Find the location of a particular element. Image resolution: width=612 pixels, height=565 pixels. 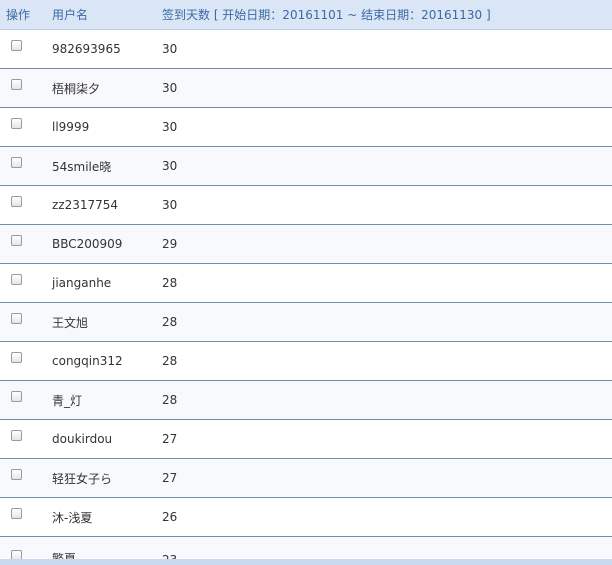

row-days: 26 is located at coordinates (170, 517).